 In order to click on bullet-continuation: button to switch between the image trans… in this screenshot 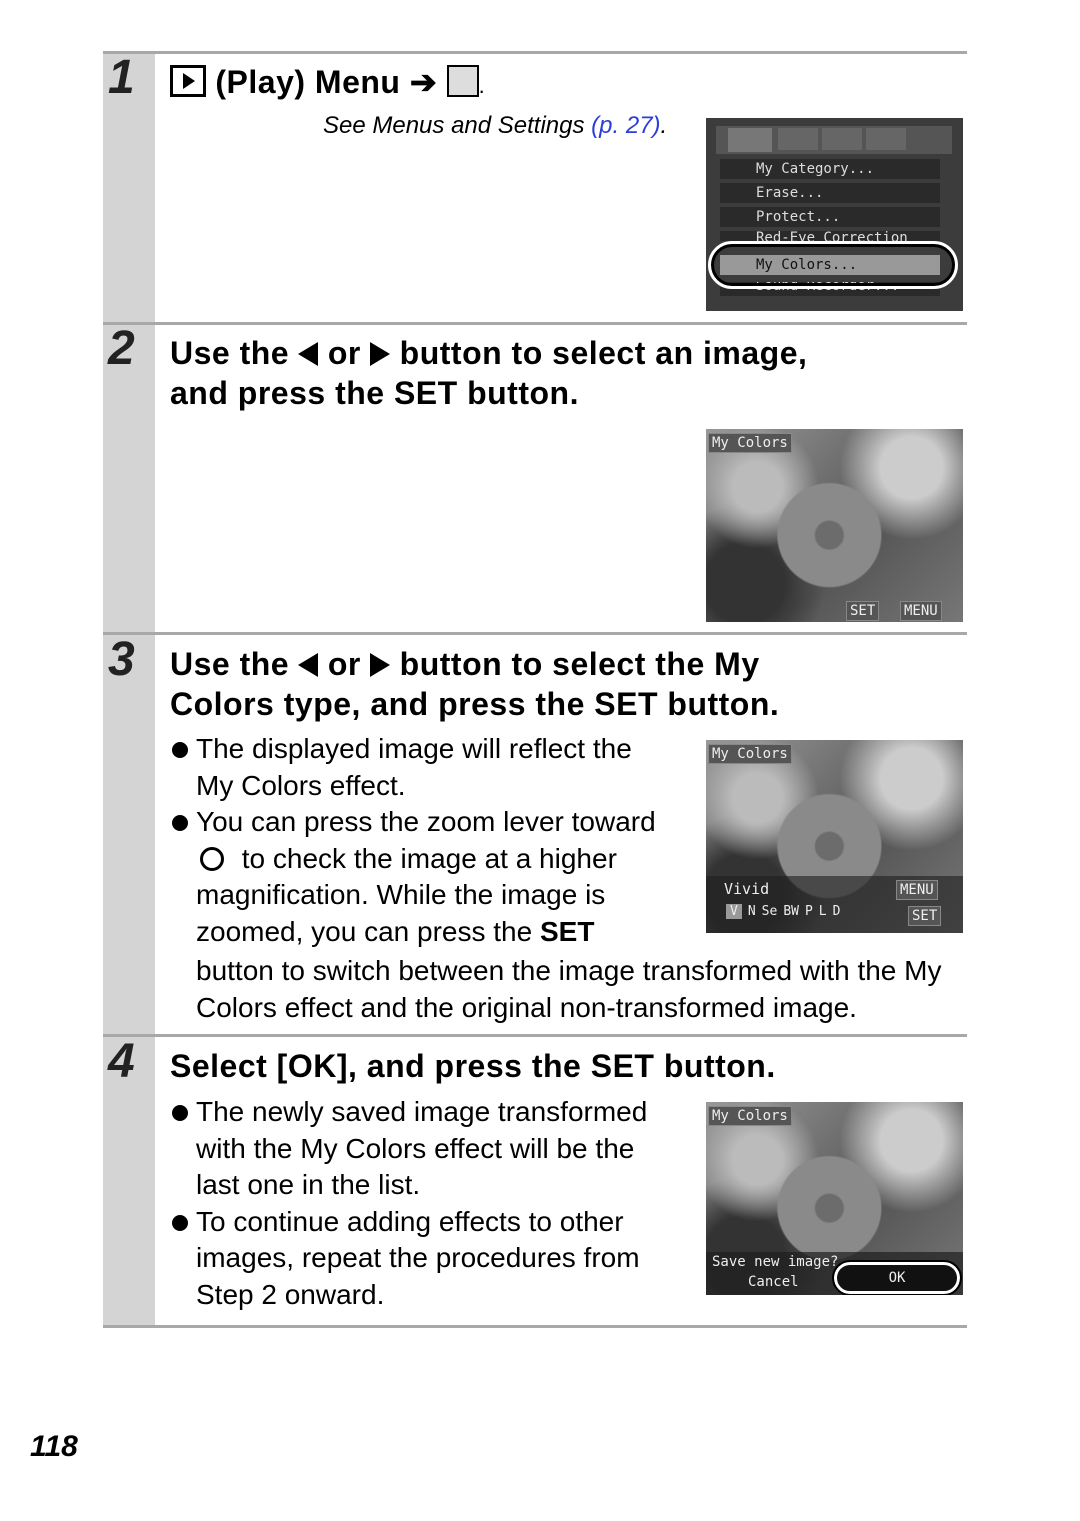, I will do `click(569, 989)`.